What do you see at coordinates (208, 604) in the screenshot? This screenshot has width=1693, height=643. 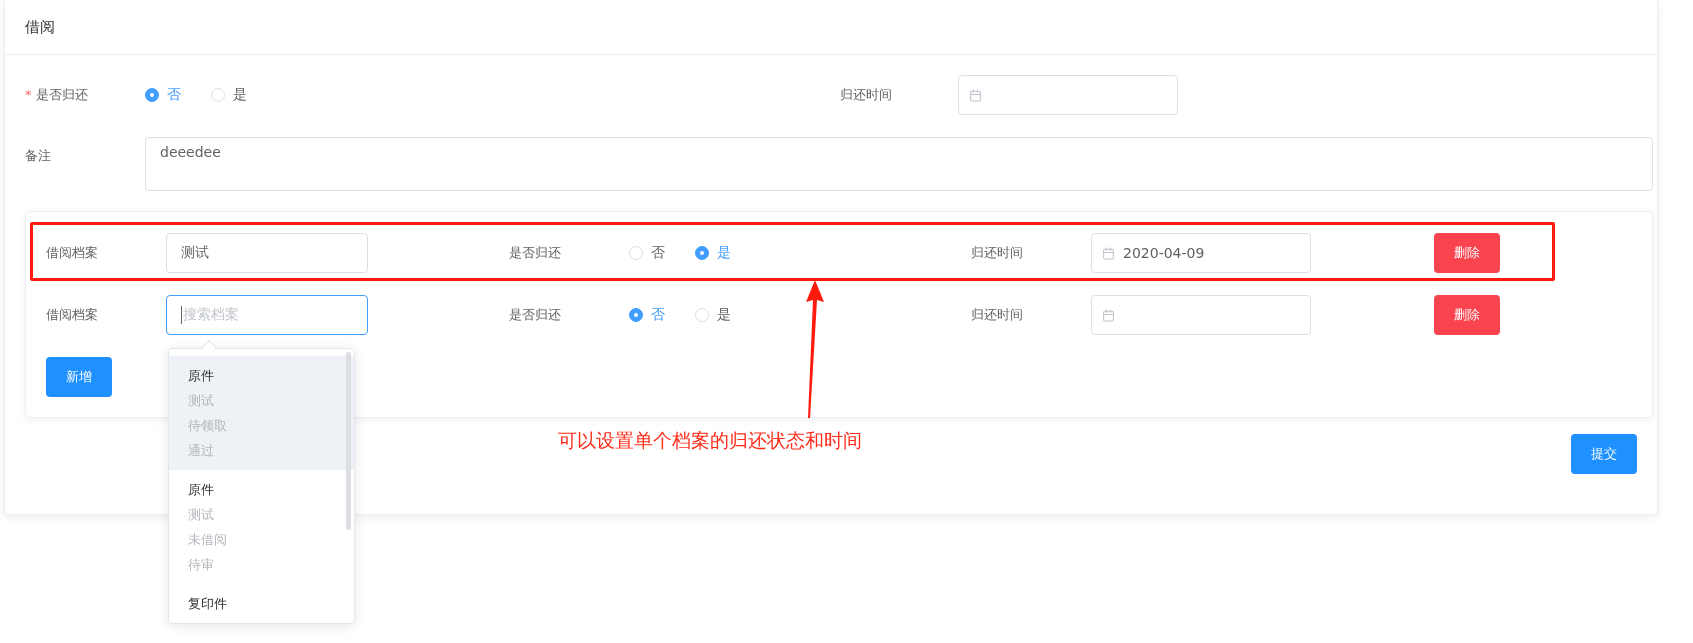 I see `option-title: 复印件` at bounding box center [208, 604].